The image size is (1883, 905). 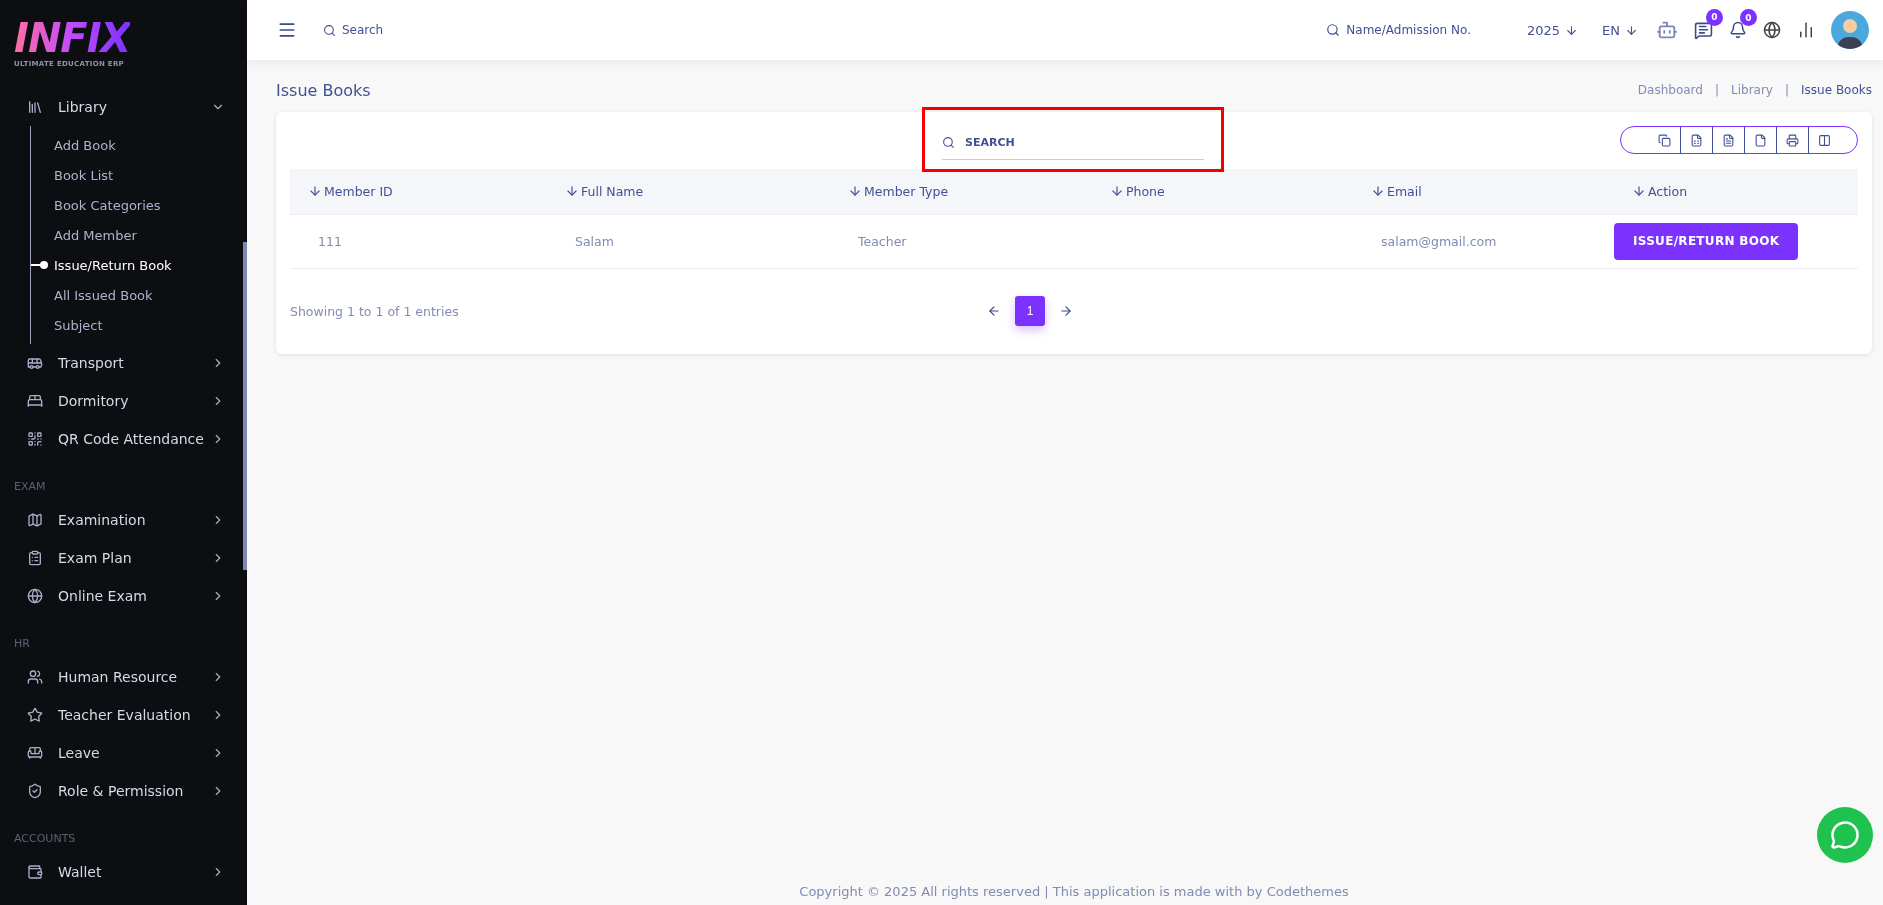 What do you see at coordinates (1620, 30) in the screenshot?
I see `language-select: EN` at bounding box center [1620, 30].